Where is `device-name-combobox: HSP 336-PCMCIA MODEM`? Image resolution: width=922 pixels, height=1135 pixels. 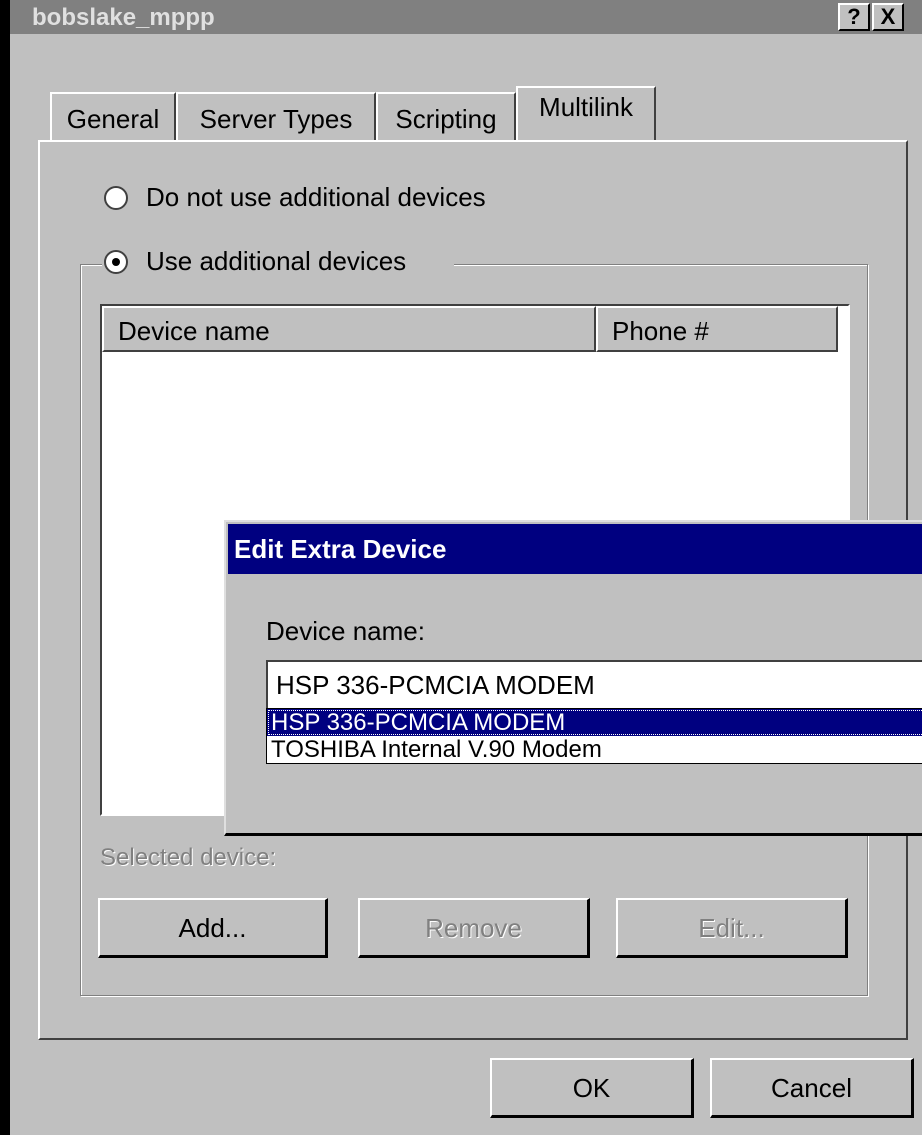 device-name-combobox: HSP 336-PCMCIA MODEM is located at coordinates (594, 684).